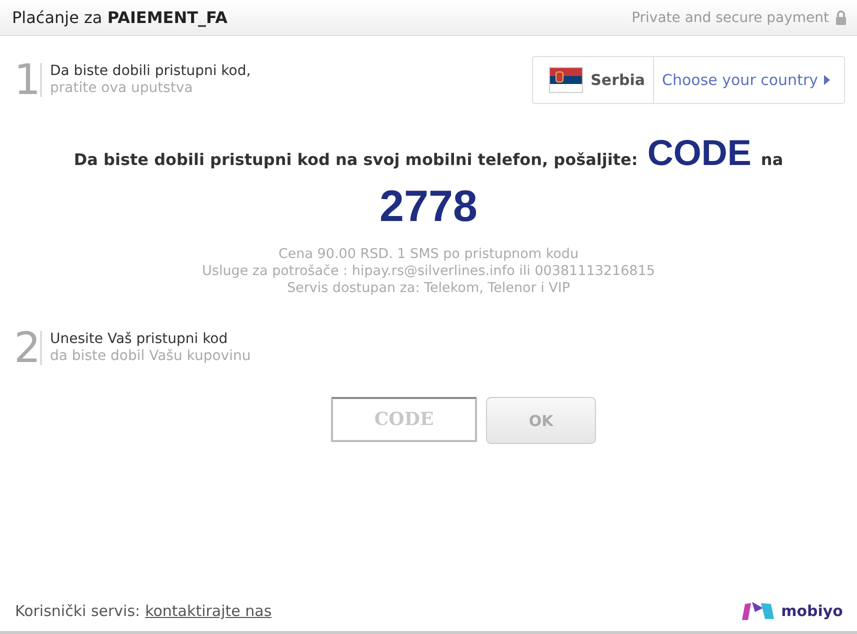  Describe the element at coordinates (428, 153) in the screenshot. I see `instruction-text: Da biste dobili pristupni kod na svoj mobilni telefon, pošaljite: CODE na` at that location.